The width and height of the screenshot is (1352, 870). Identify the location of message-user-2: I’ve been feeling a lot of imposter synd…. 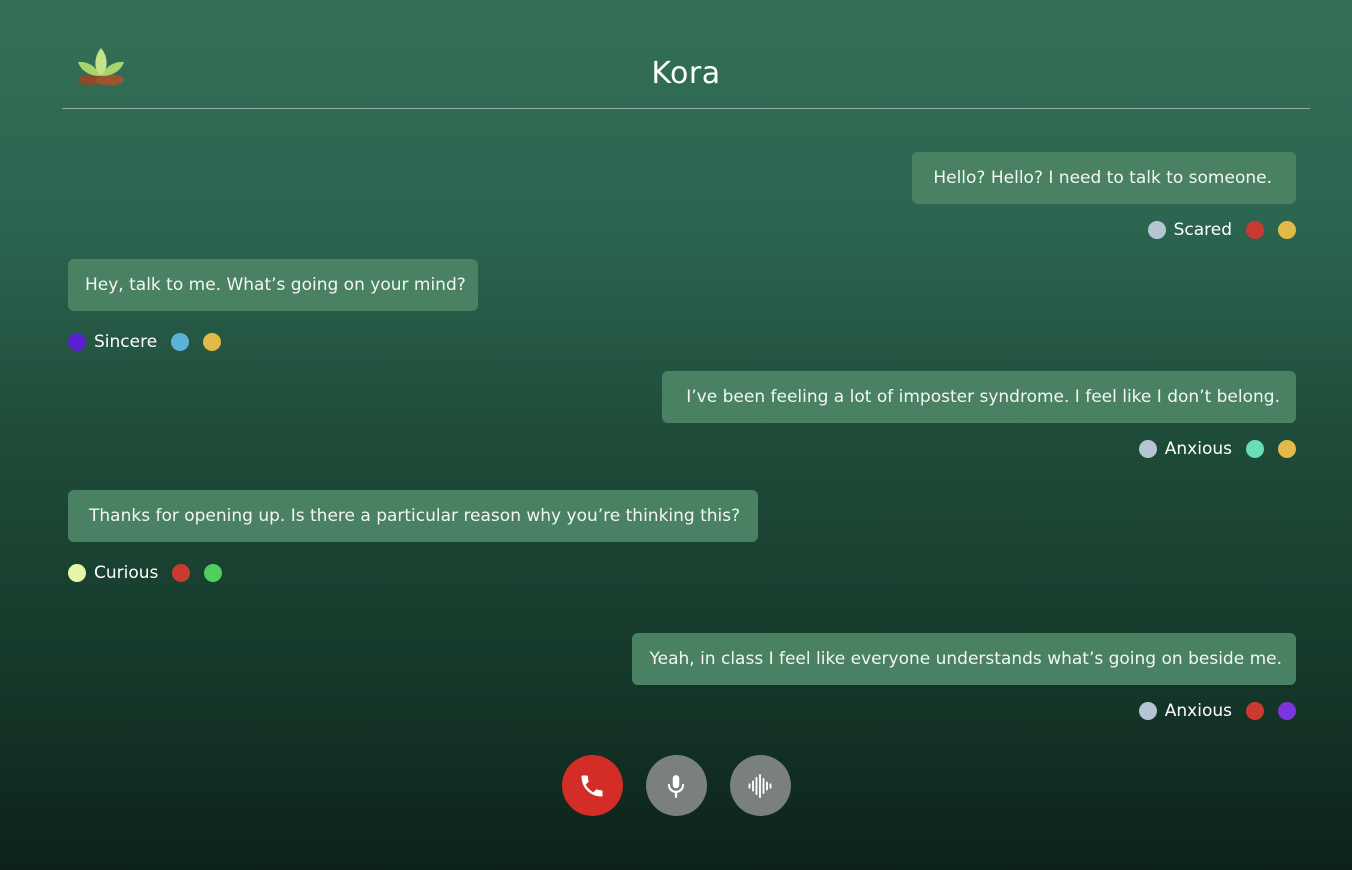
(979, 397).